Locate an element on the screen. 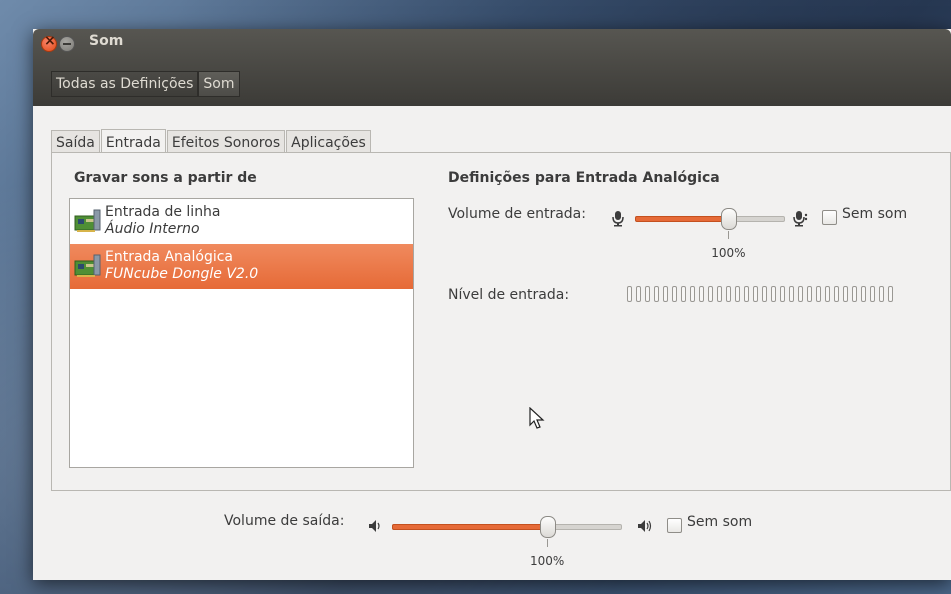  breadcrumb-all-settings: Todas as Definições is located at coordinates (125, 84).